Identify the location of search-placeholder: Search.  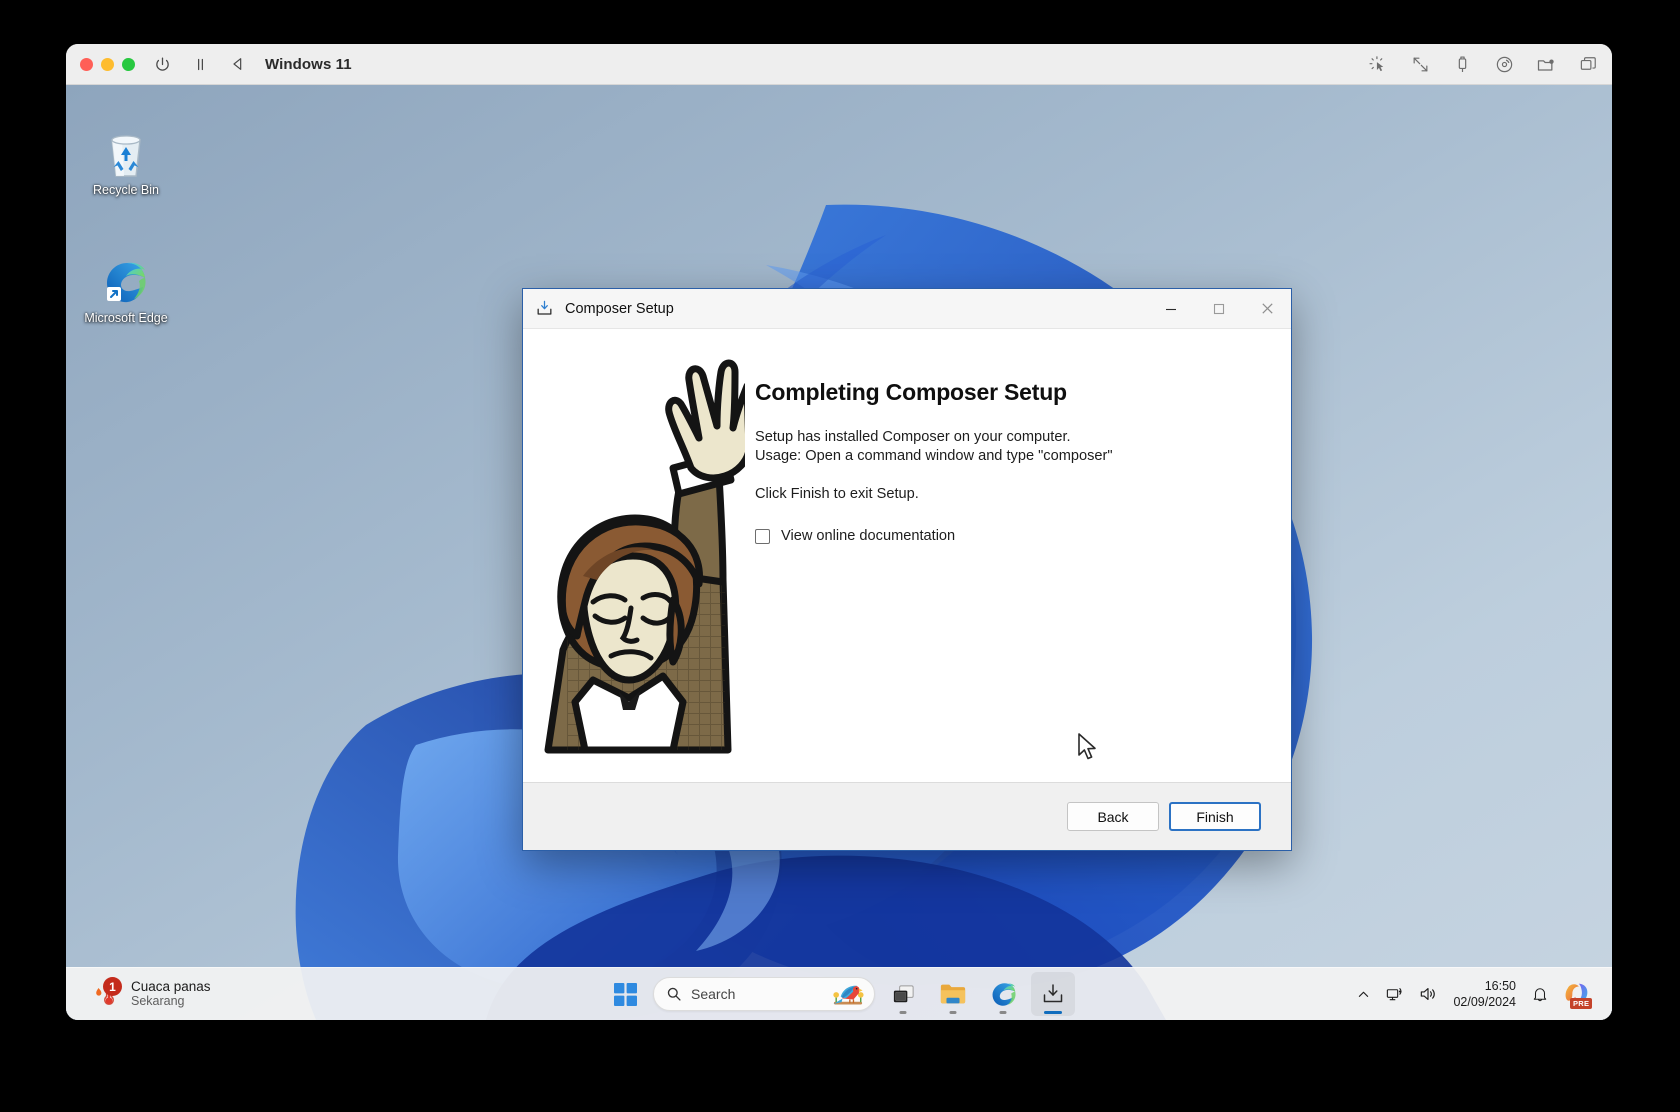
(713, 994).